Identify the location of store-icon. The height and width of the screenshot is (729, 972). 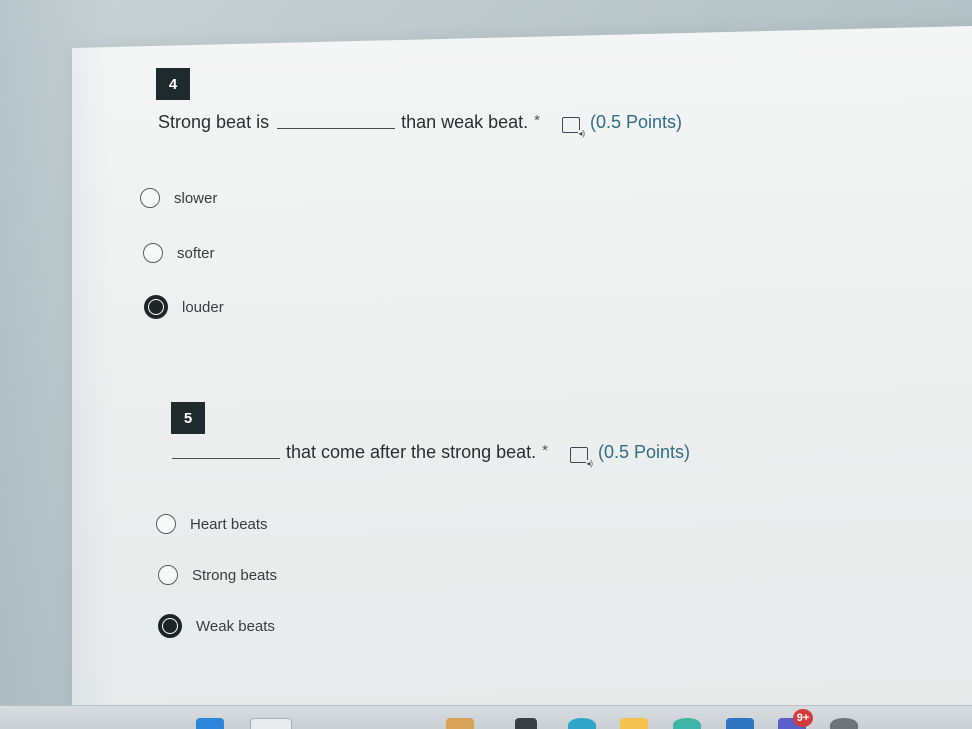
(740, 723).